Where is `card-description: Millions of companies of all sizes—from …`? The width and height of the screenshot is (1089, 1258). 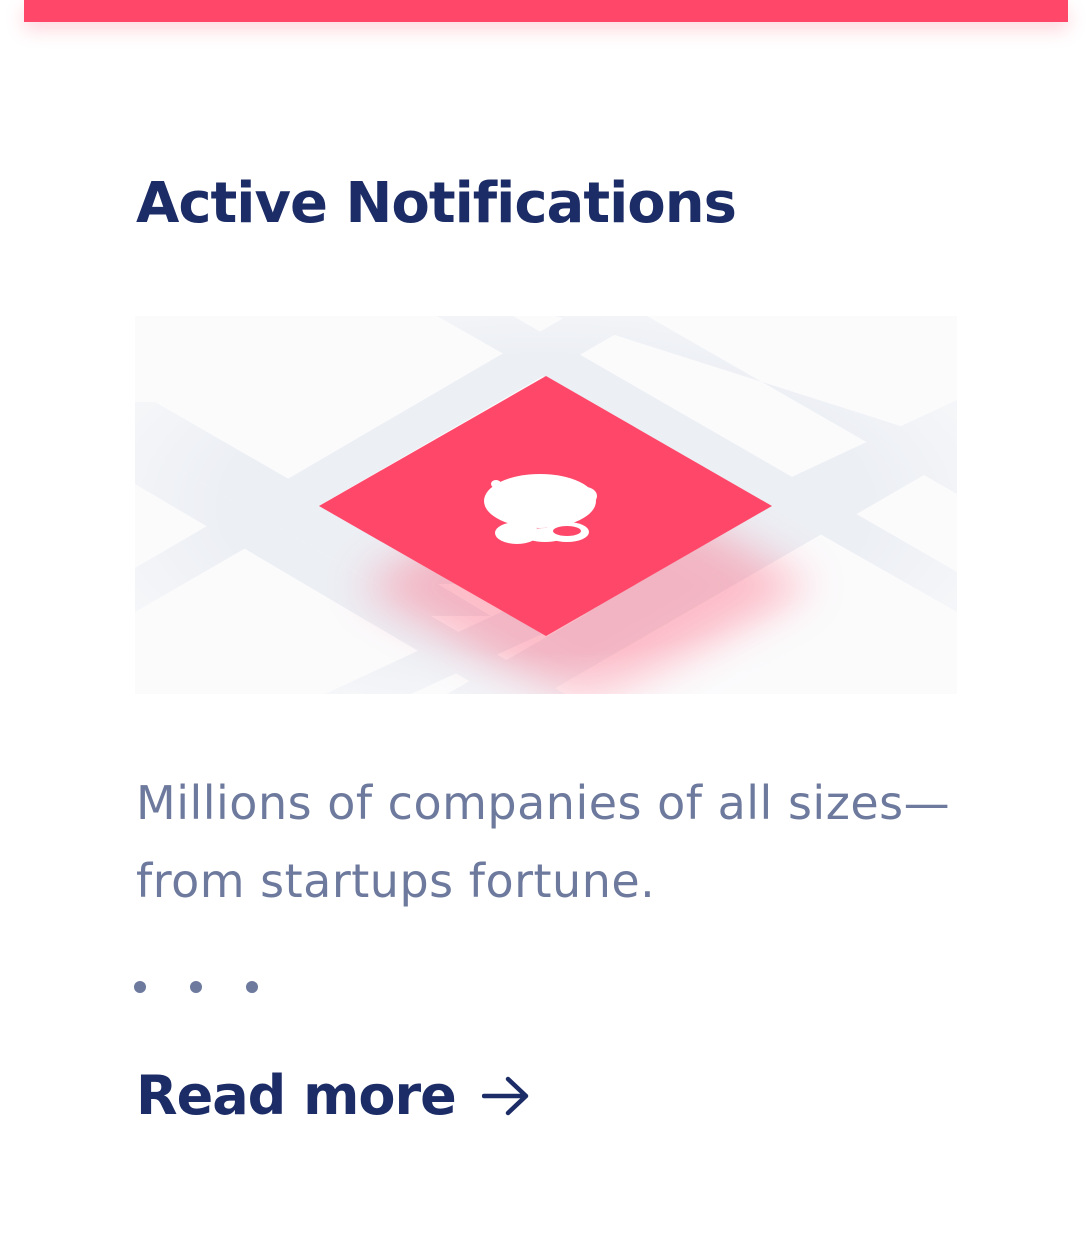 card-description: Millions of companies of all sizes—from … is located at coordinates (543, 842).